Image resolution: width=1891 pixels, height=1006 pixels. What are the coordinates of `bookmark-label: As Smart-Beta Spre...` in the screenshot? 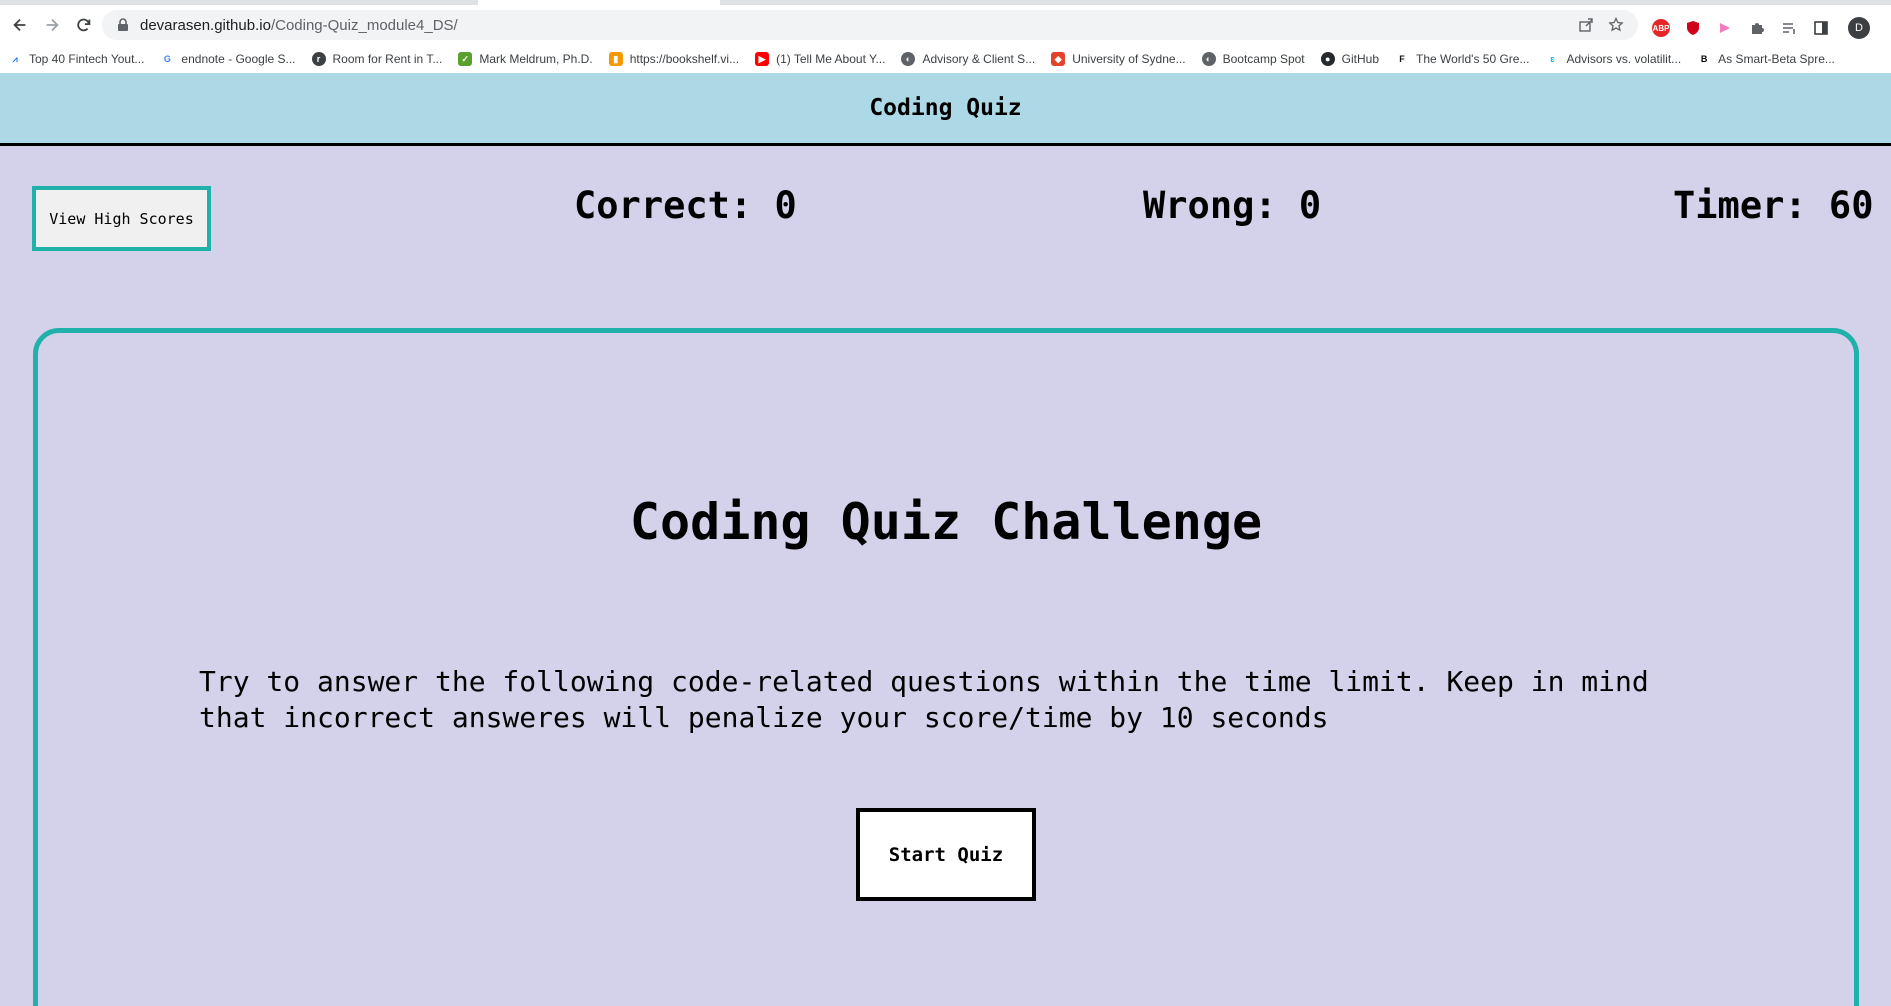 It's located at (1776, 59).